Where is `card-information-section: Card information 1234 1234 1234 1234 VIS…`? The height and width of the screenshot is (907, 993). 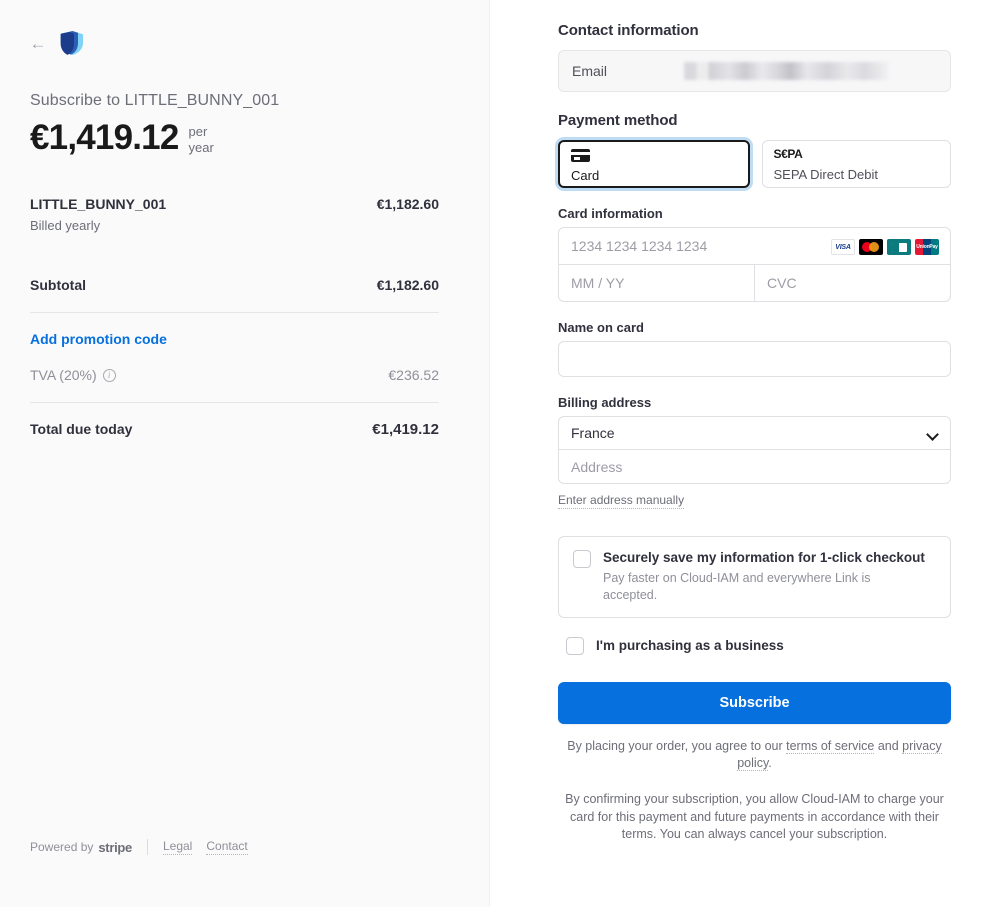 card-information-section: Card information 1234 1234 1234 1234 VIS… is located at coordinates (754, 254).